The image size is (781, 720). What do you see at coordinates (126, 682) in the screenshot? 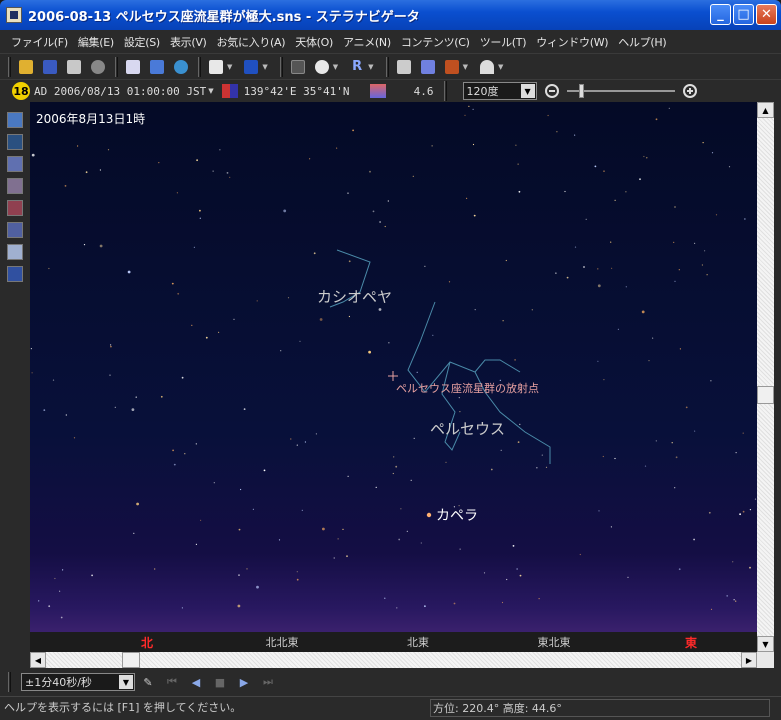
I see `speed-dropdown-icon: ▼` at bounding box center [126, 682].